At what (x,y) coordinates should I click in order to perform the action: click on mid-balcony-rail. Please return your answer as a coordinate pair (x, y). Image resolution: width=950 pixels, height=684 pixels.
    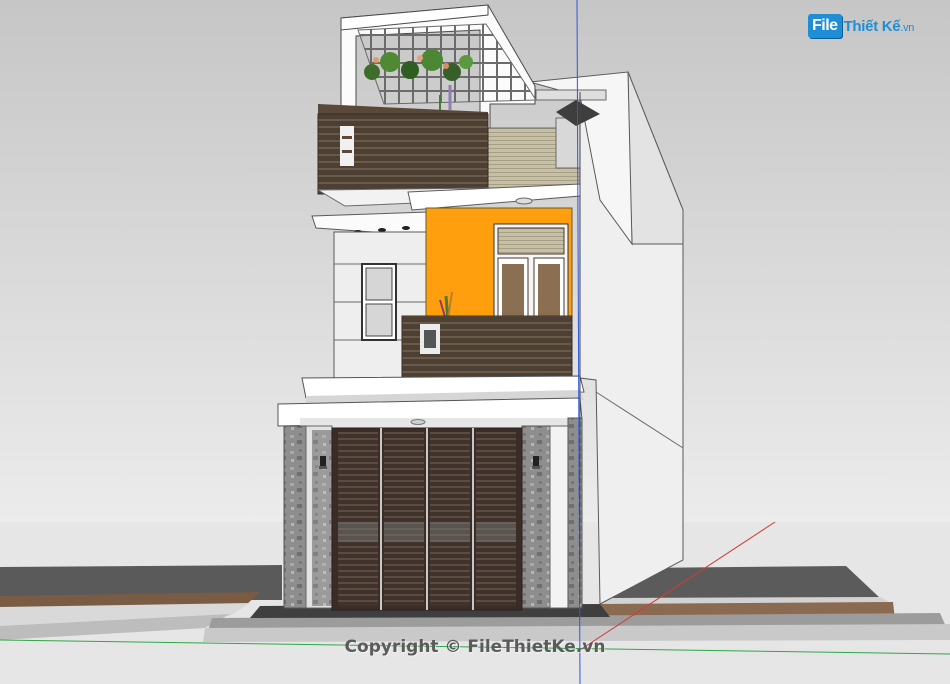
    Looking at the image, I should click on (487, 347).